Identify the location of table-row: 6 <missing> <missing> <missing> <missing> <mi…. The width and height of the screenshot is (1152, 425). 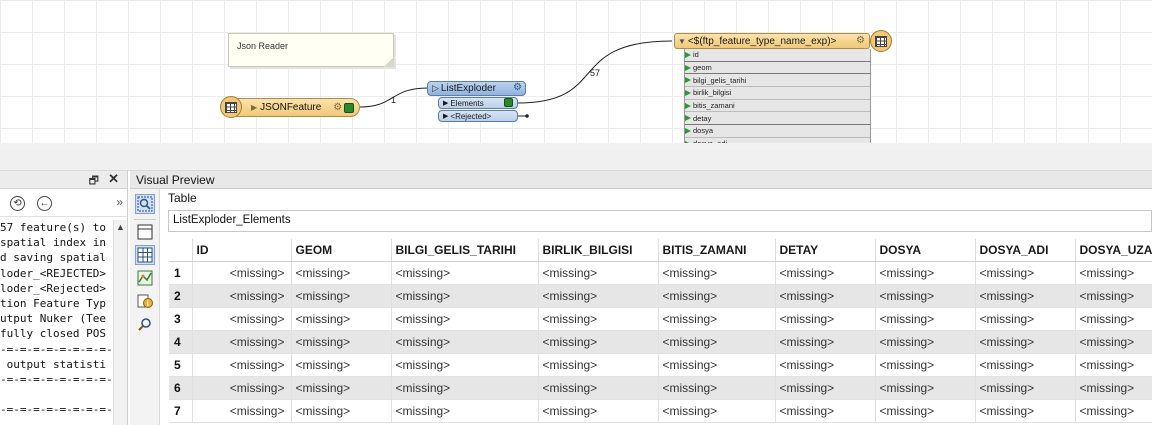
(660, 388).